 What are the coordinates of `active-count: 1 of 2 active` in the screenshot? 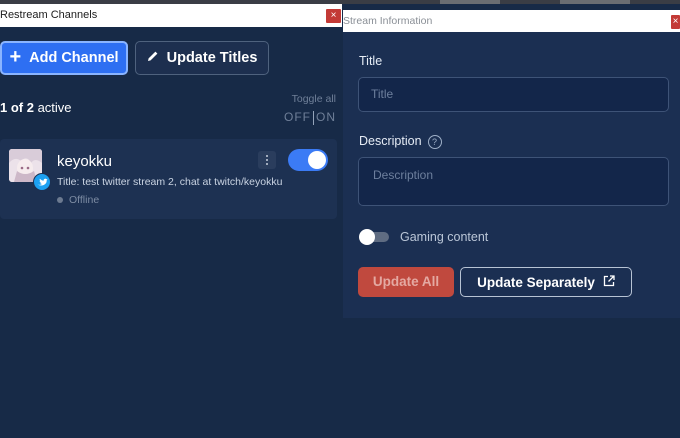 It's located at (36, 107).